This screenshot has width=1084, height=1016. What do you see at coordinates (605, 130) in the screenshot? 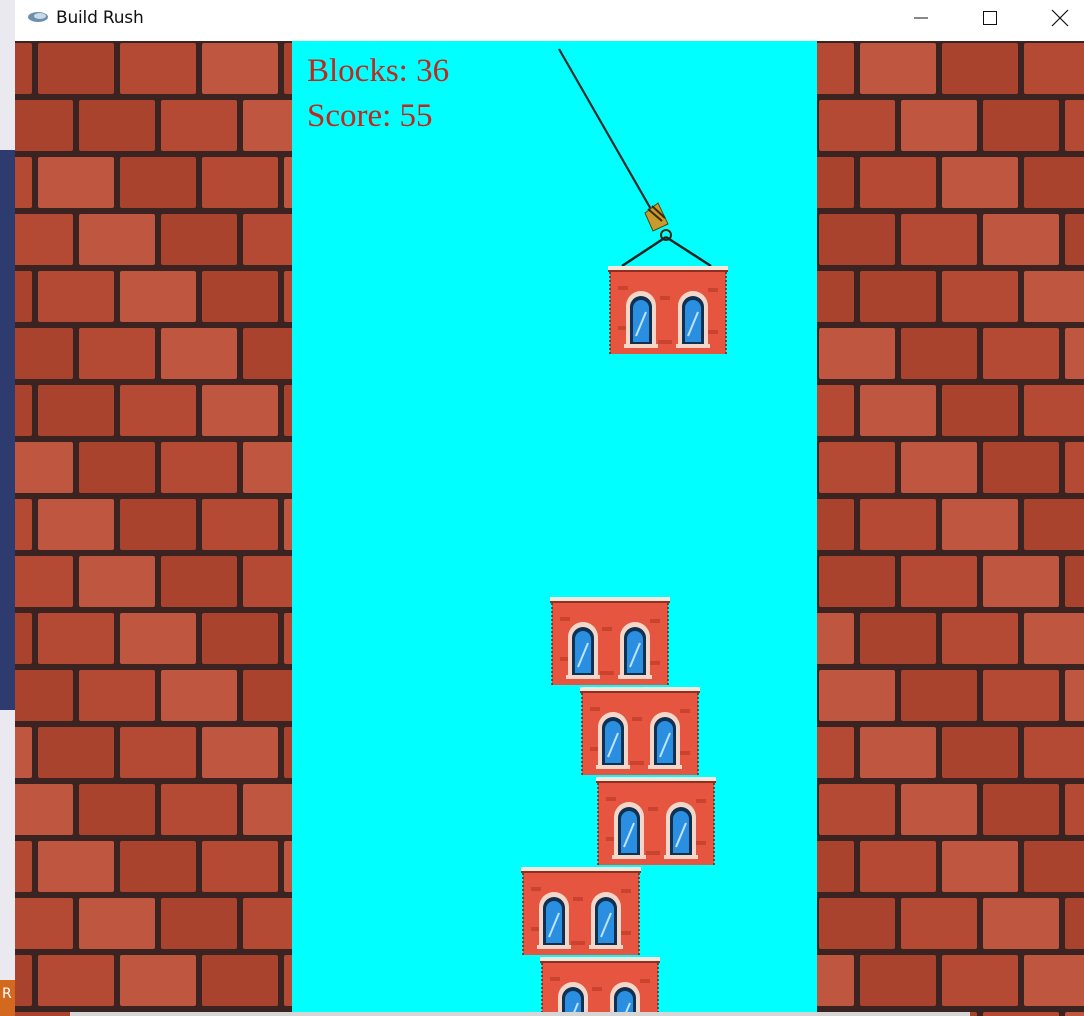
I see `crane-rope` at bounding box center [605, 130].